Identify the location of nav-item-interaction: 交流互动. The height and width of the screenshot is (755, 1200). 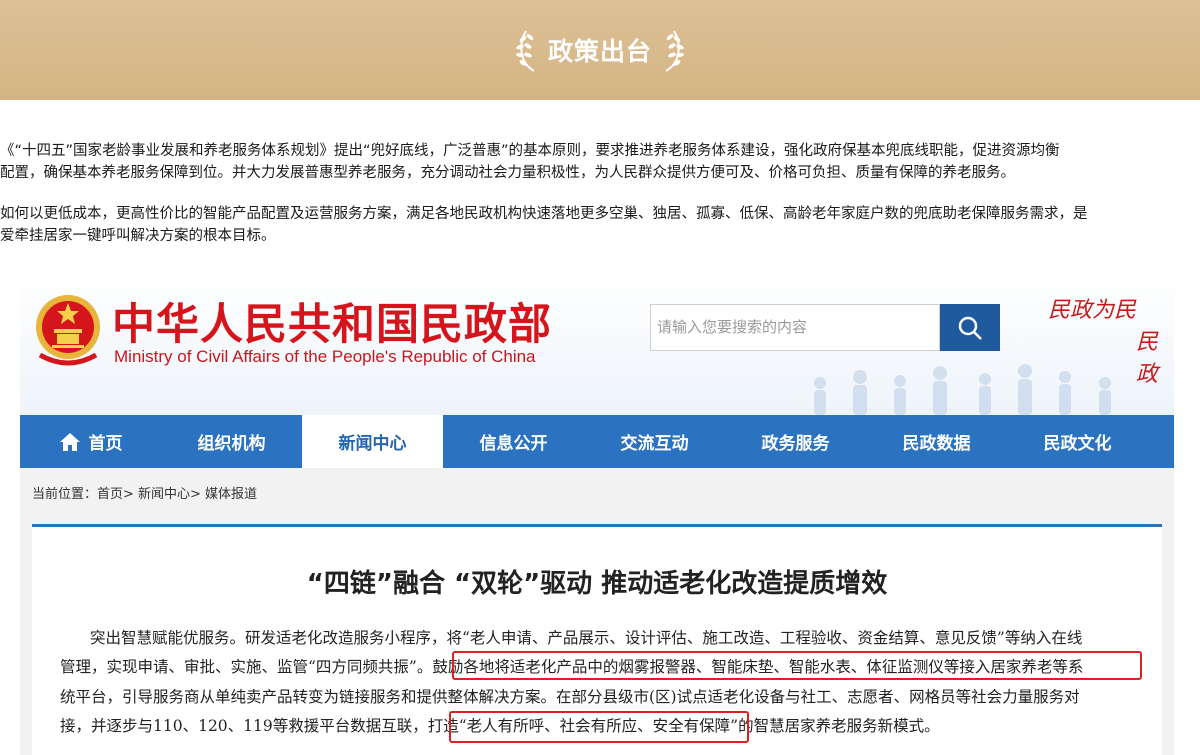
(654, 441).